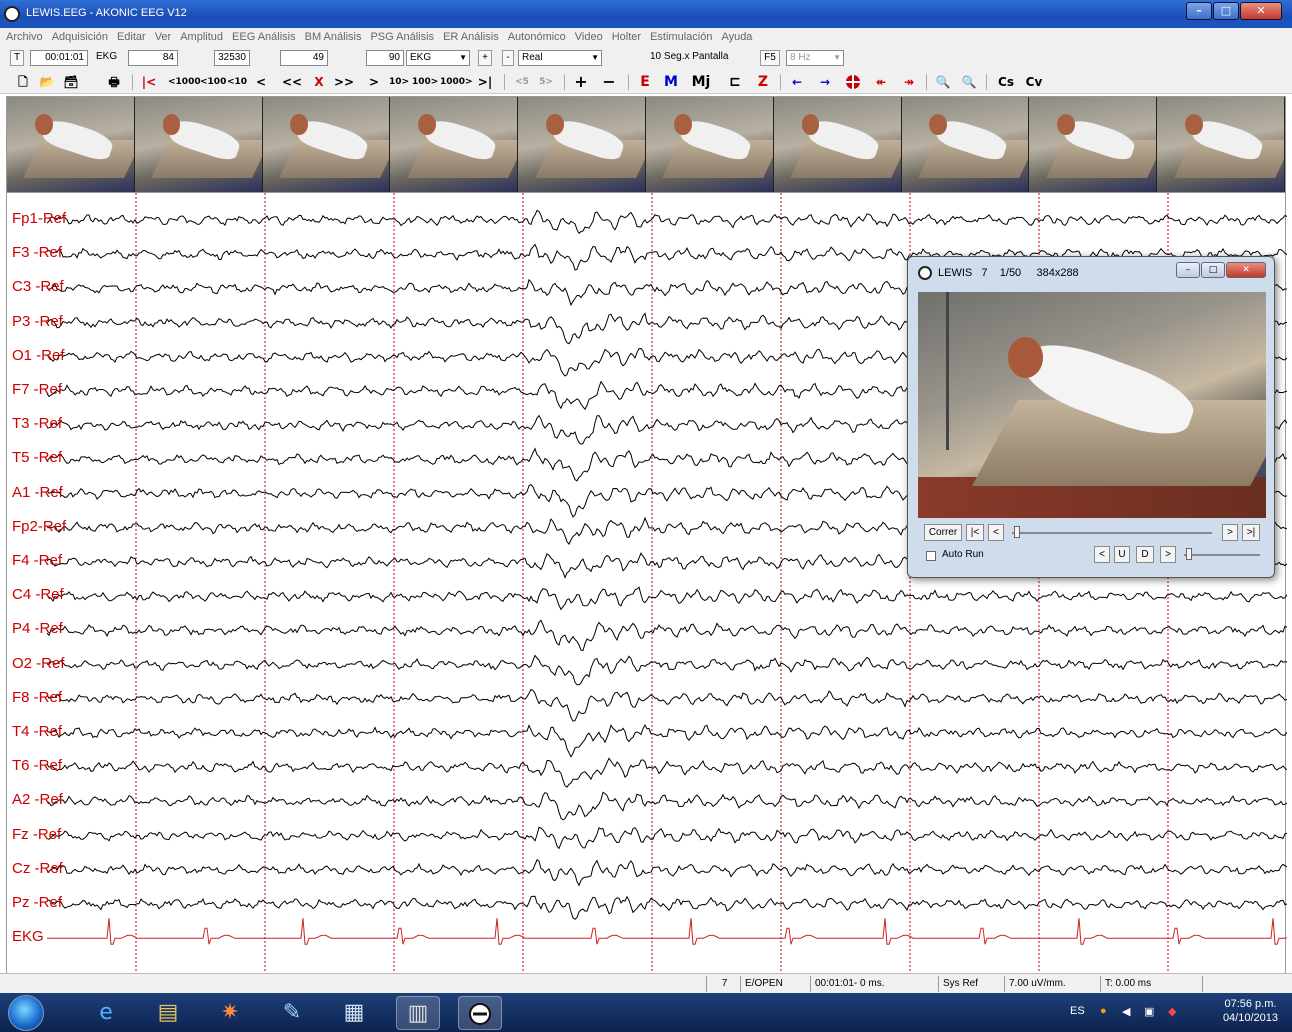 Image resolution: width=1292 pixels, height=1032 pixels. What do you see at coordinates (1251, 532) in the screenshot?
I see `video-end-button: >|` at bounding box center [1251, 532].